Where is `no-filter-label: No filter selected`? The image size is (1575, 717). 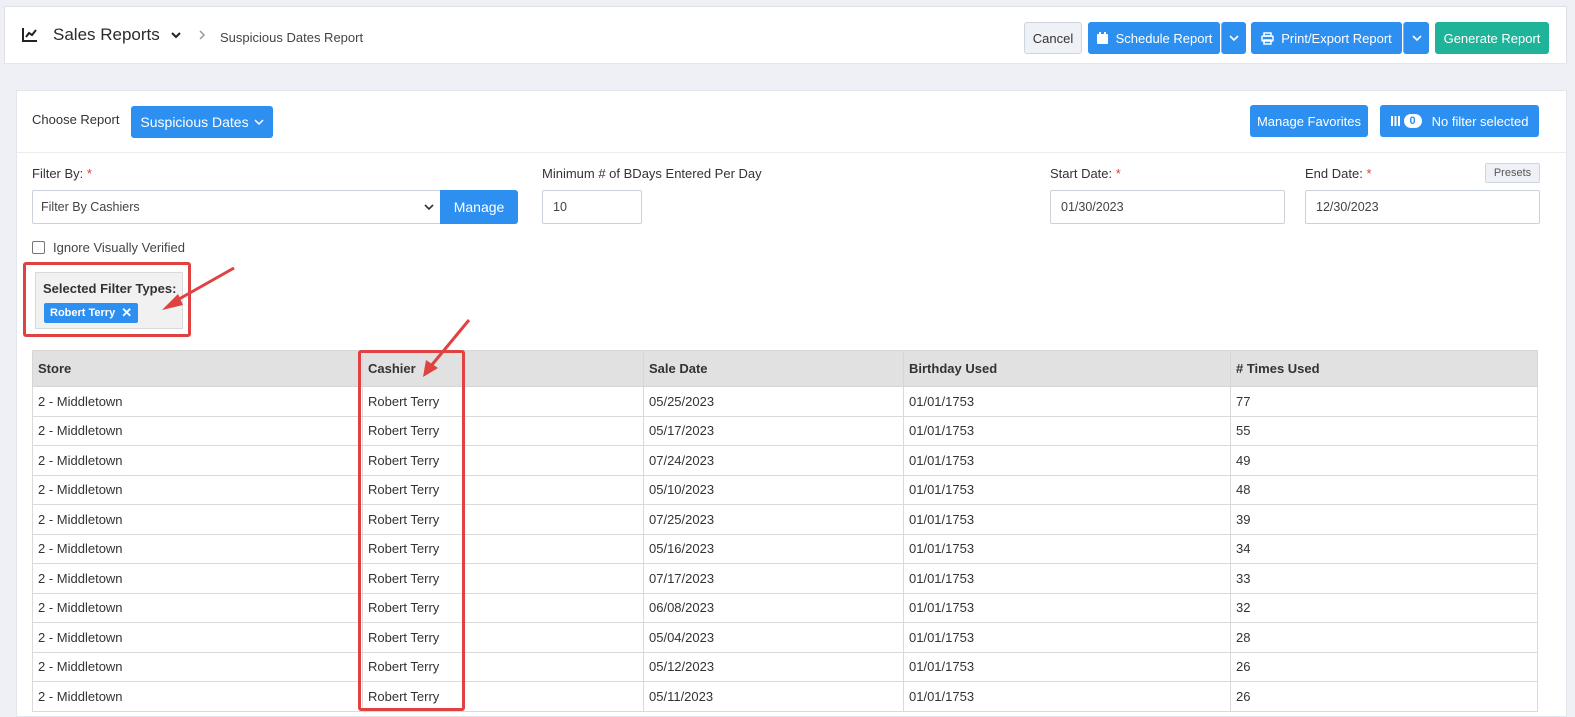
no-filter-label: No filter selected is located at coordinates (1480, 121).